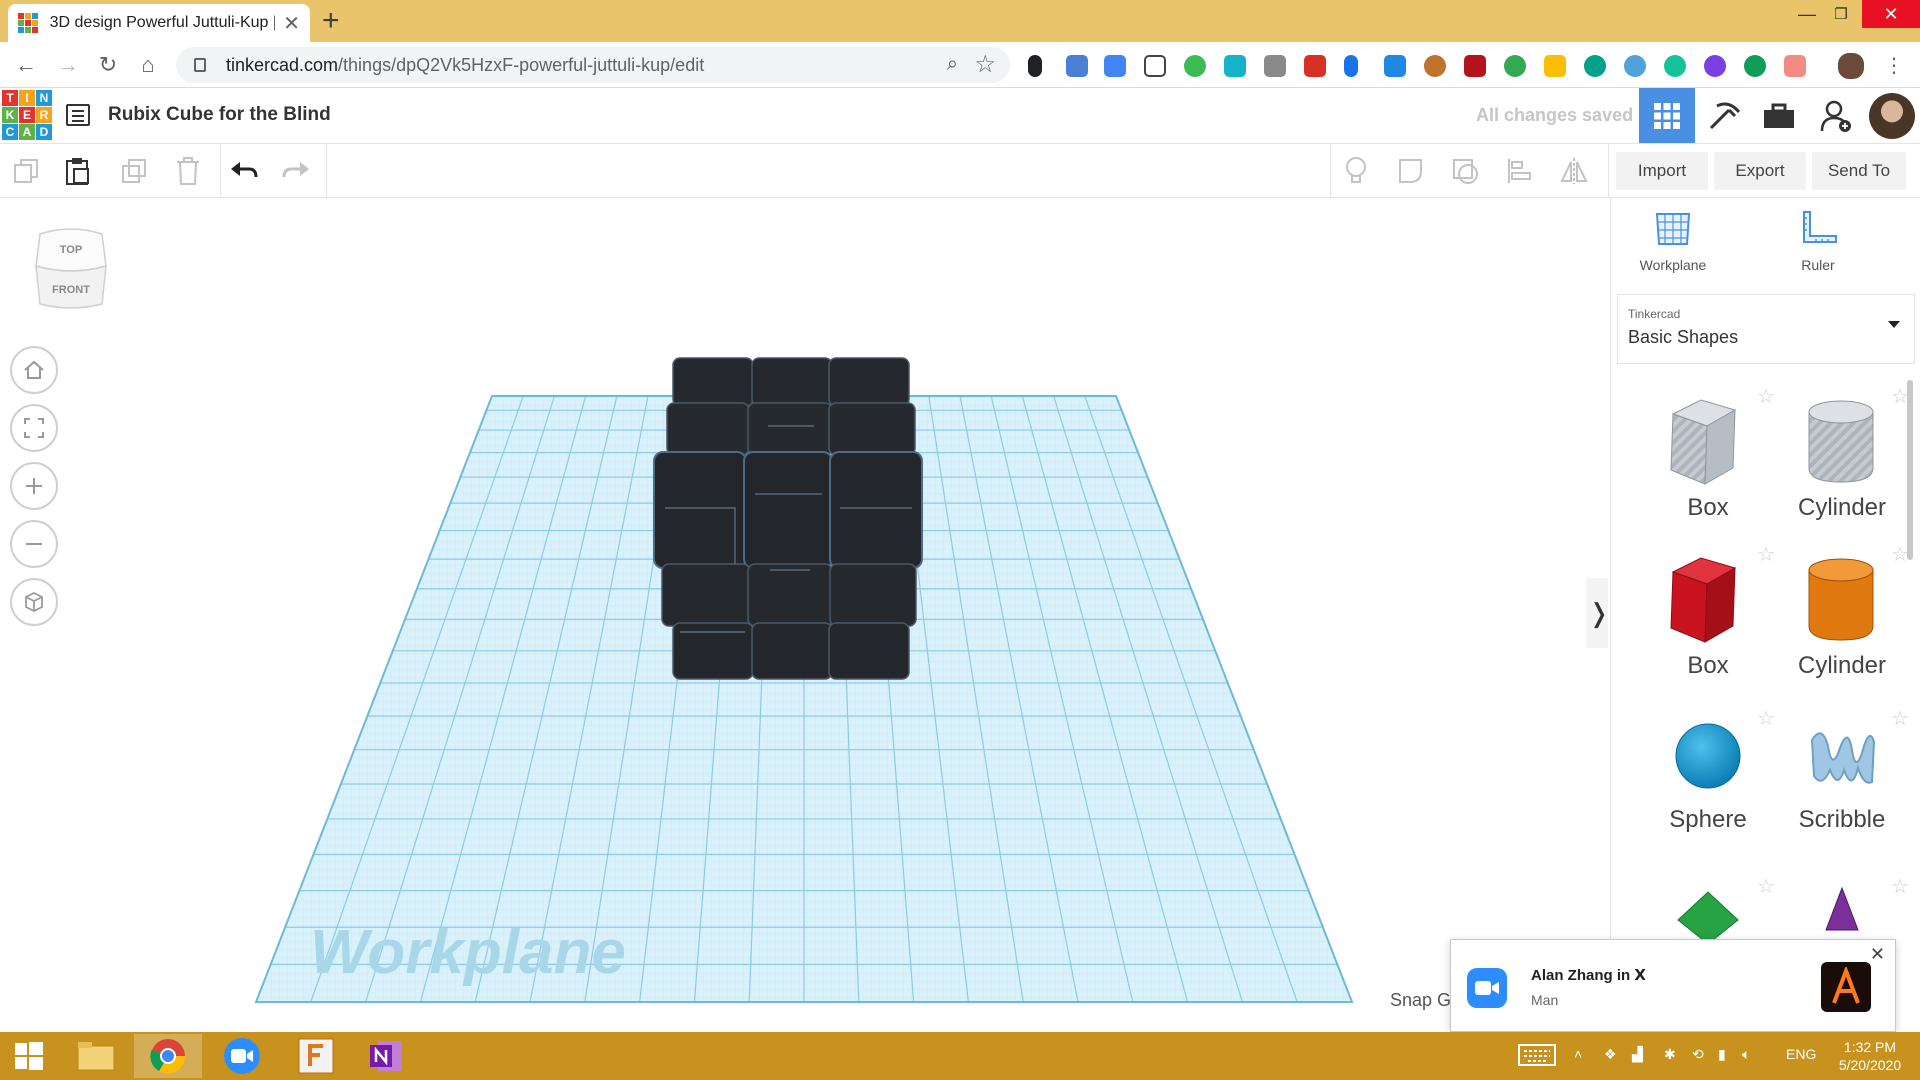 This screenshot has width=1920, height=1080. I want to click on redo-button, so click(296, 171).